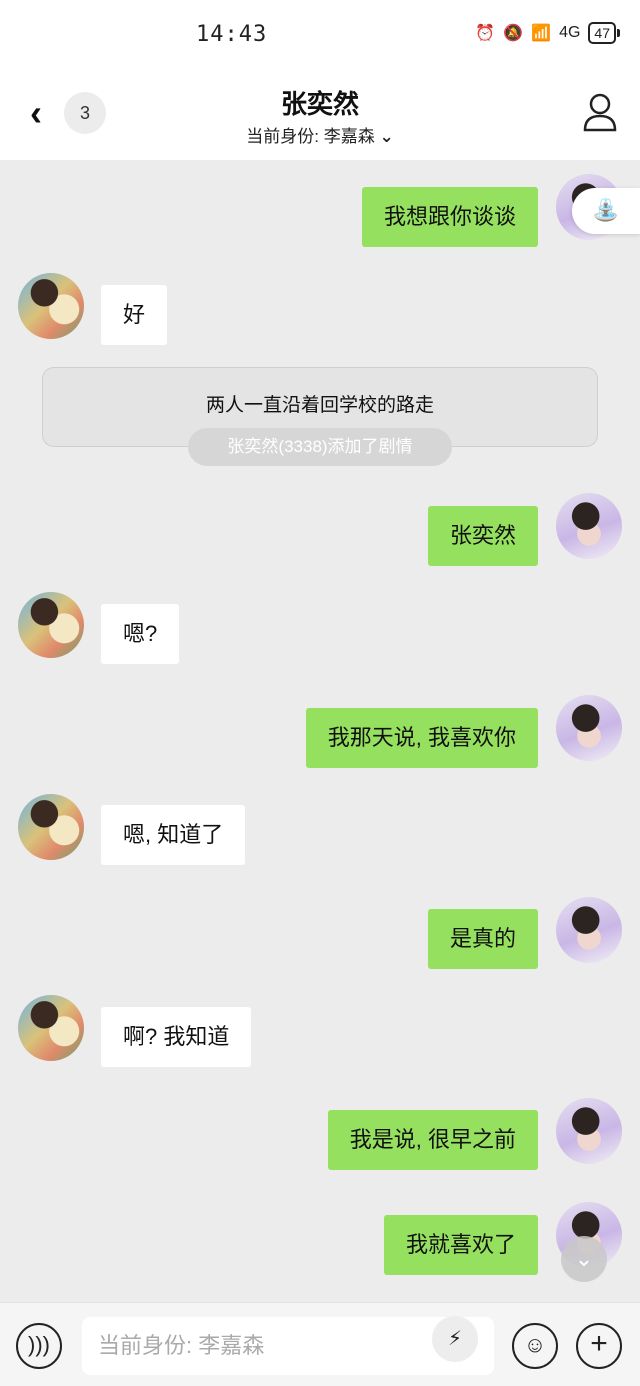 The height and width of the screenshot is (1386, 640). What do you see at coordinates (482, 939) in the screenshot?
I see `message-bubble-out: 是真的` at bounding box center [482, 939].